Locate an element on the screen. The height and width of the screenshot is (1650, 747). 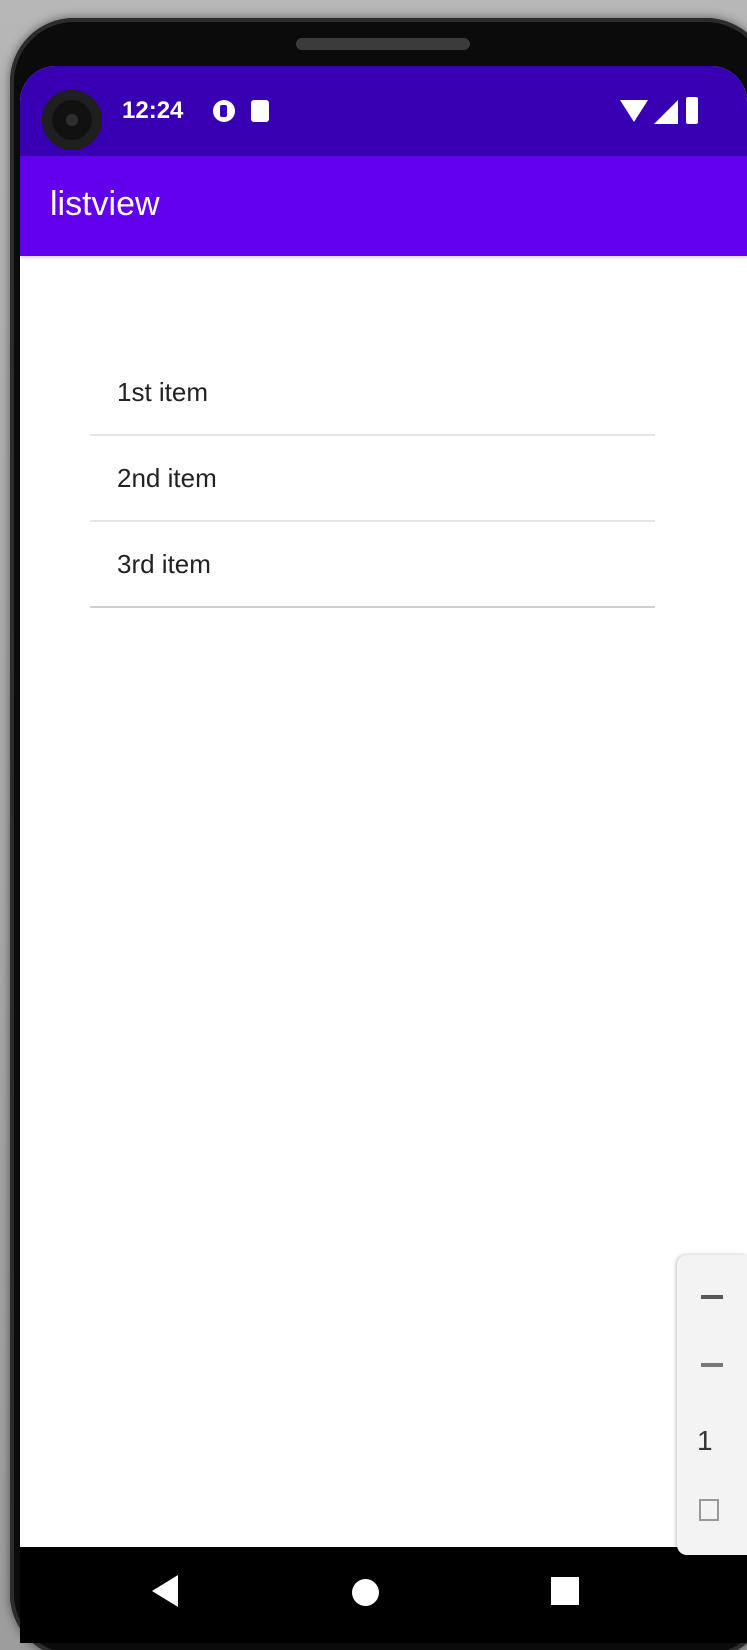
list-item-label: 3rd item is located at coordinates (164, 563).